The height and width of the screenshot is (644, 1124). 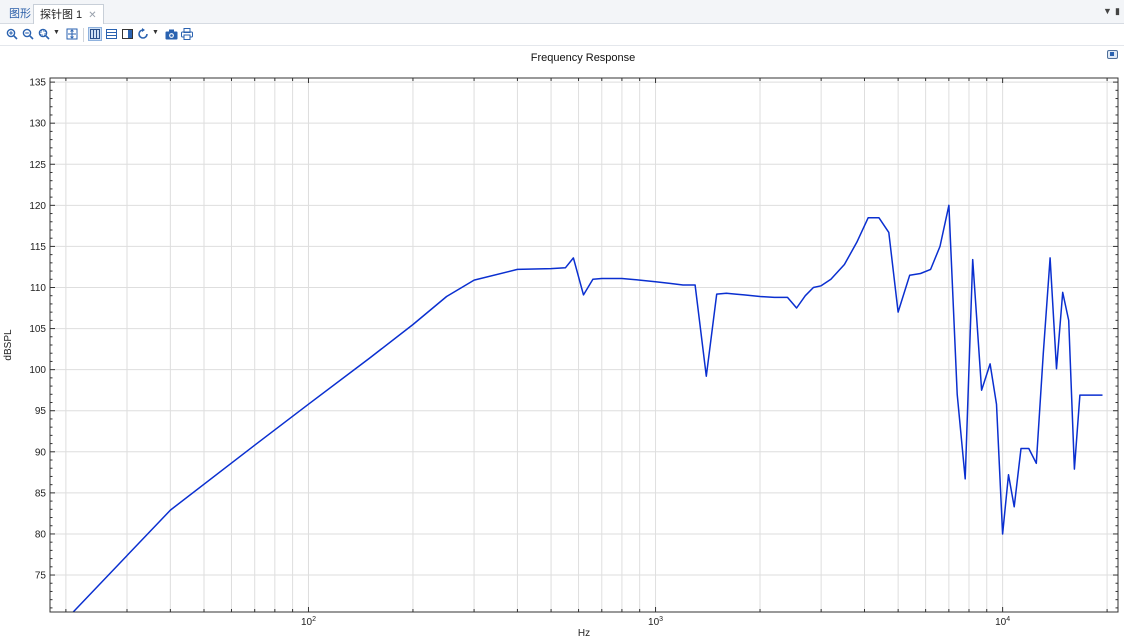 What do you see at coordinates (37, 165) in the screenshot?
I see `y-tick-label: 125` at bounding box center [37, 165].